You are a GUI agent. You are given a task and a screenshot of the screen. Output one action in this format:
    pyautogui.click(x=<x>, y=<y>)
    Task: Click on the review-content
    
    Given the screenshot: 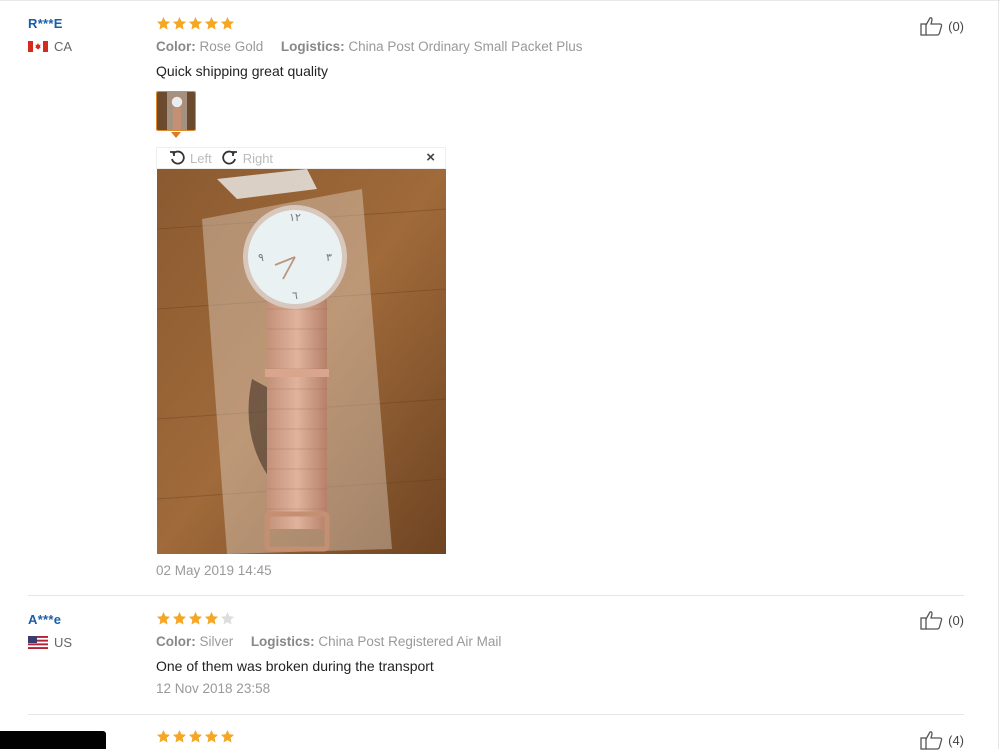 What is the action you would take?
    pyautogui.click(x=506, y=737)
    